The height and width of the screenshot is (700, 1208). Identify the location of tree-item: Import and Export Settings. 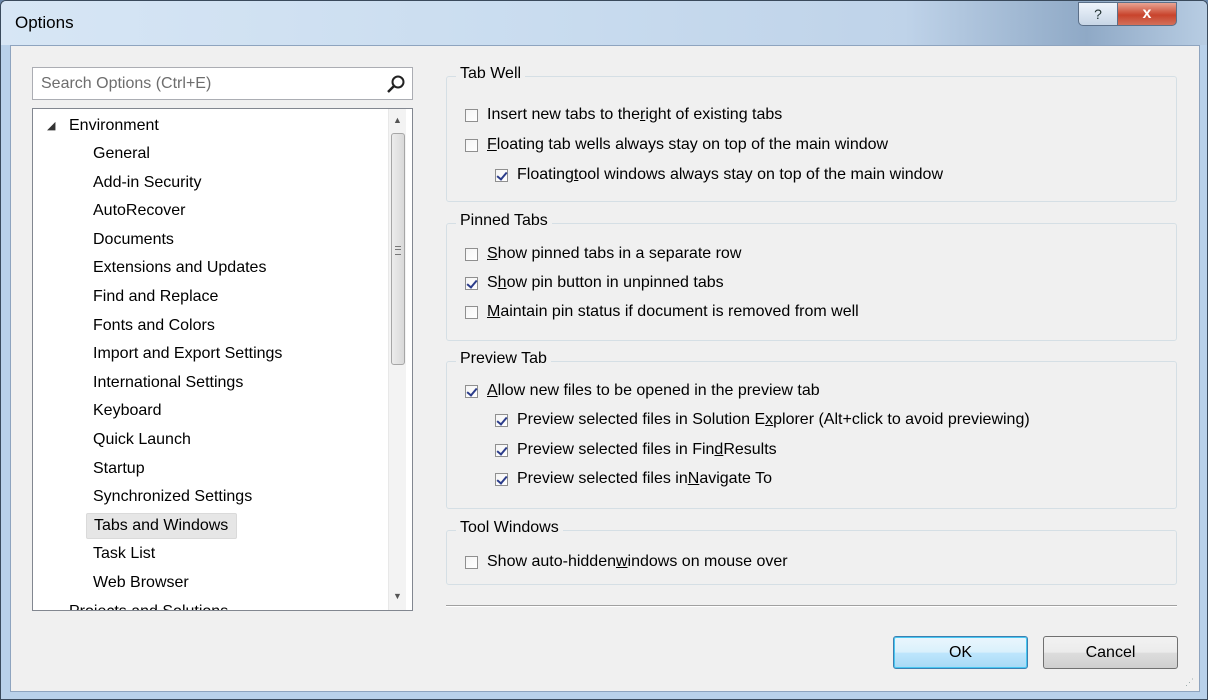
(188, 354).